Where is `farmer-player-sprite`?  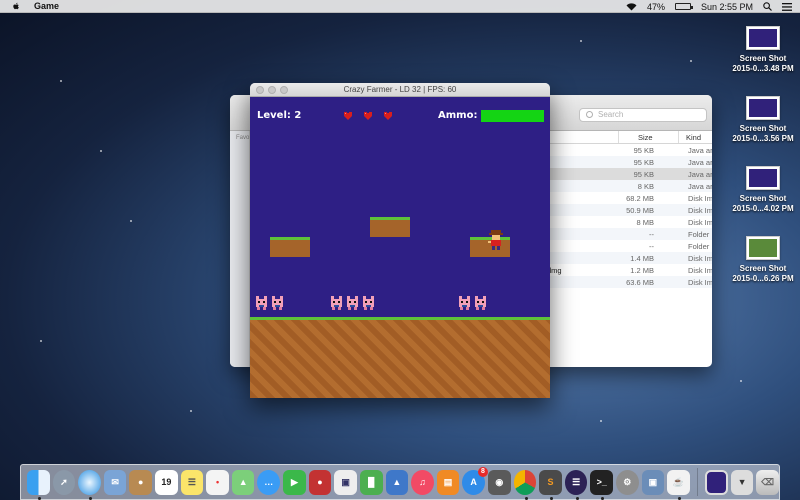 farmer-player-sprite is located at coordinates (495, 240).